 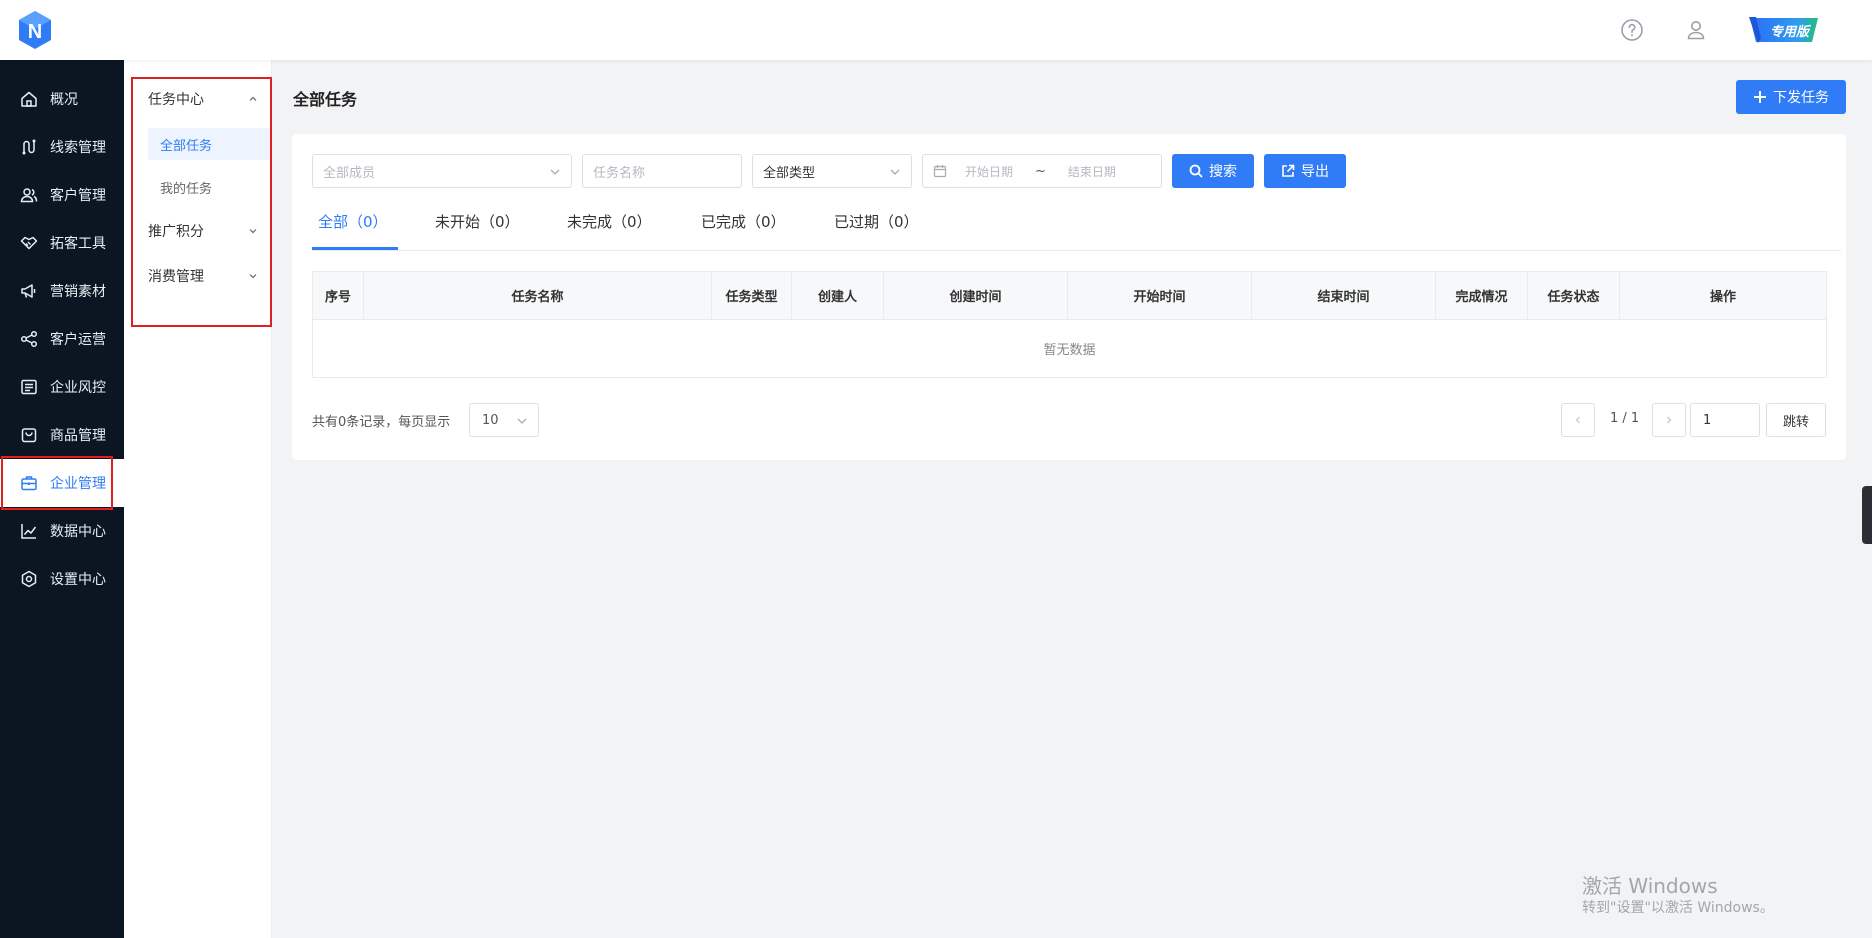 I want to click on column-header: 完成情况, so click(x=1481, y=295).